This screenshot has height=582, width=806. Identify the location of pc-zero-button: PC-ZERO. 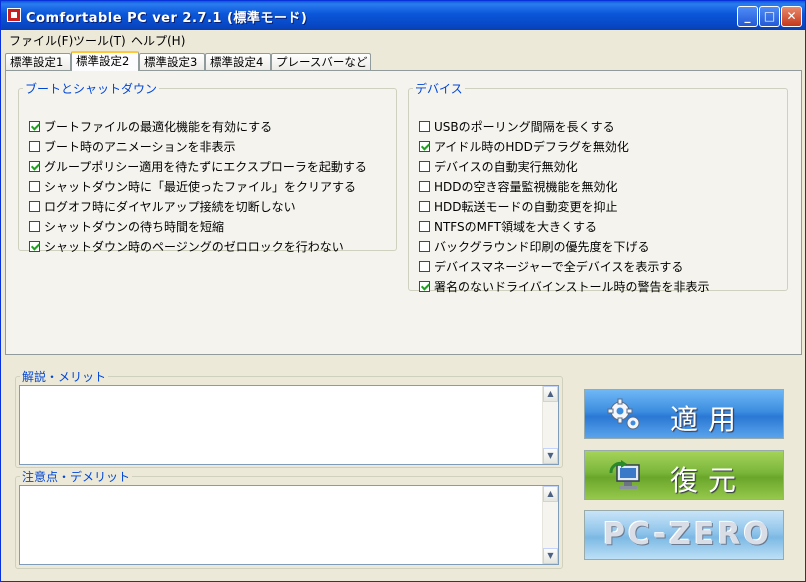
(684, 535).